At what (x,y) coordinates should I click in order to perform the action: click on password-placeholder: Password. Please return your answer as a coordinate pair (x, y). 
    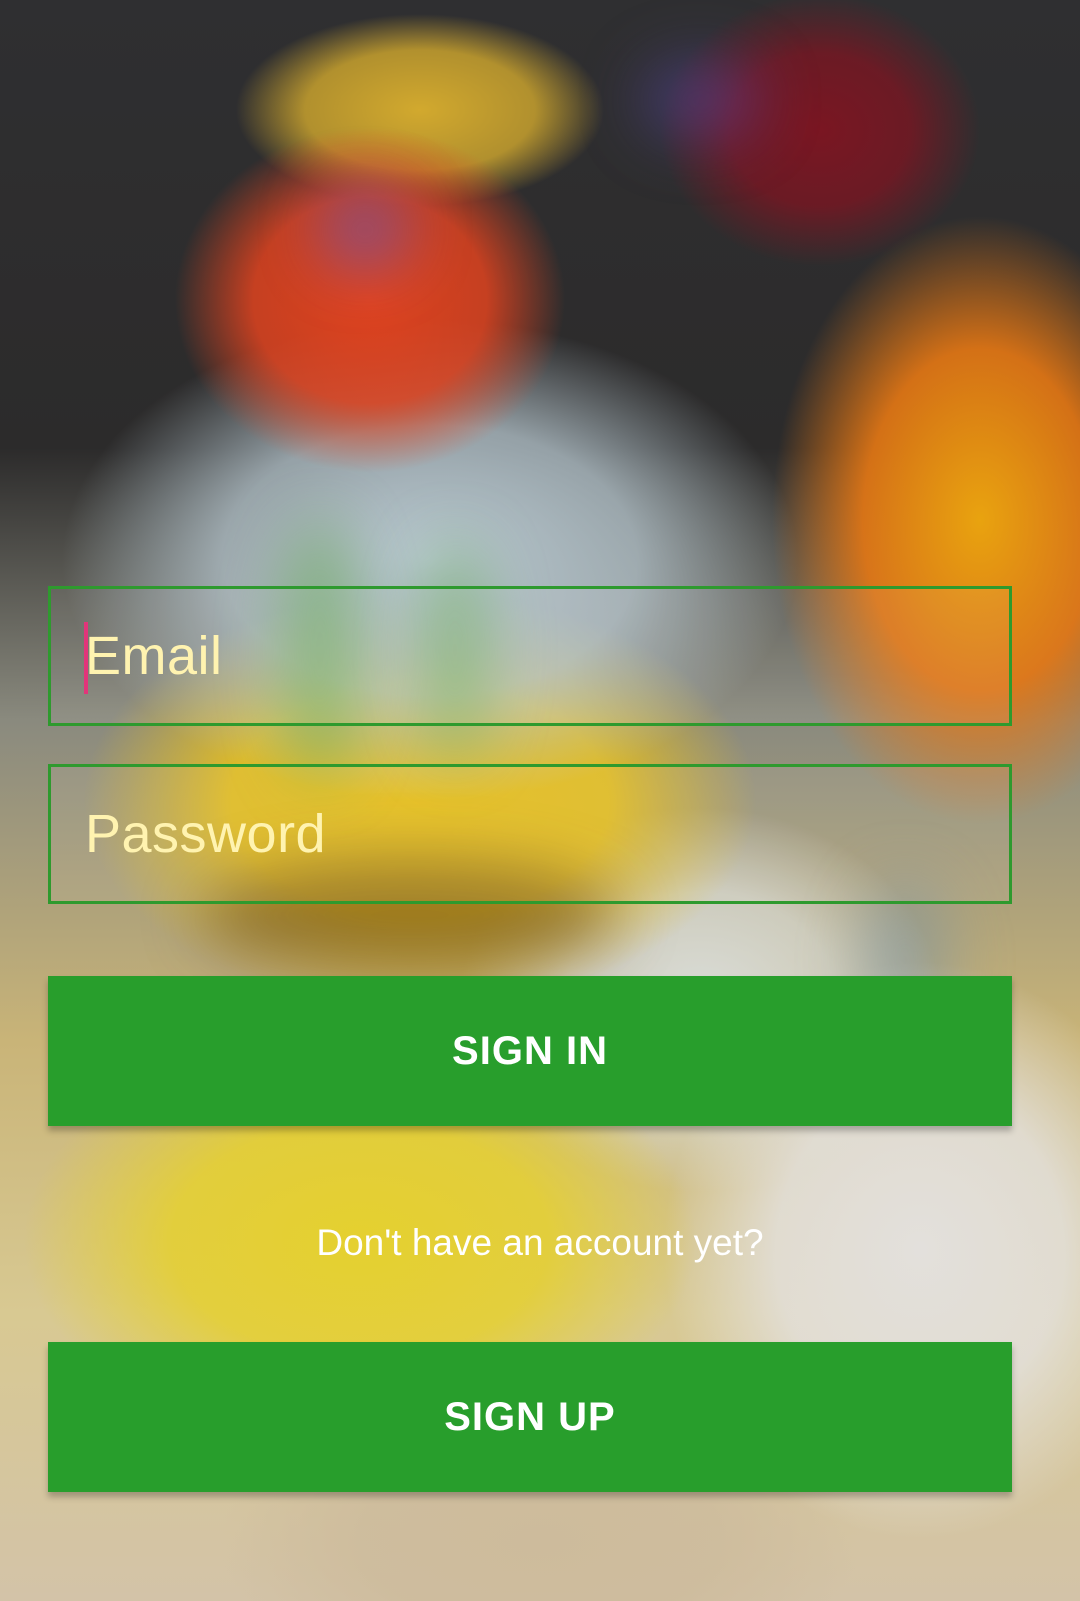
    Looking at the image, I should click on (206, 834).